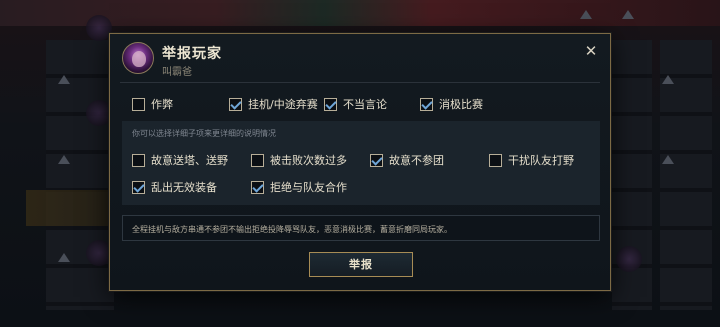 The height and width of the screenshot is (327, 720). What do you see at coordinates (204, 133) in the screenshot?
I see `sub-options-hint: 你可以选择详细子项来更详细的说明情况` at bounding box center [204, 133].